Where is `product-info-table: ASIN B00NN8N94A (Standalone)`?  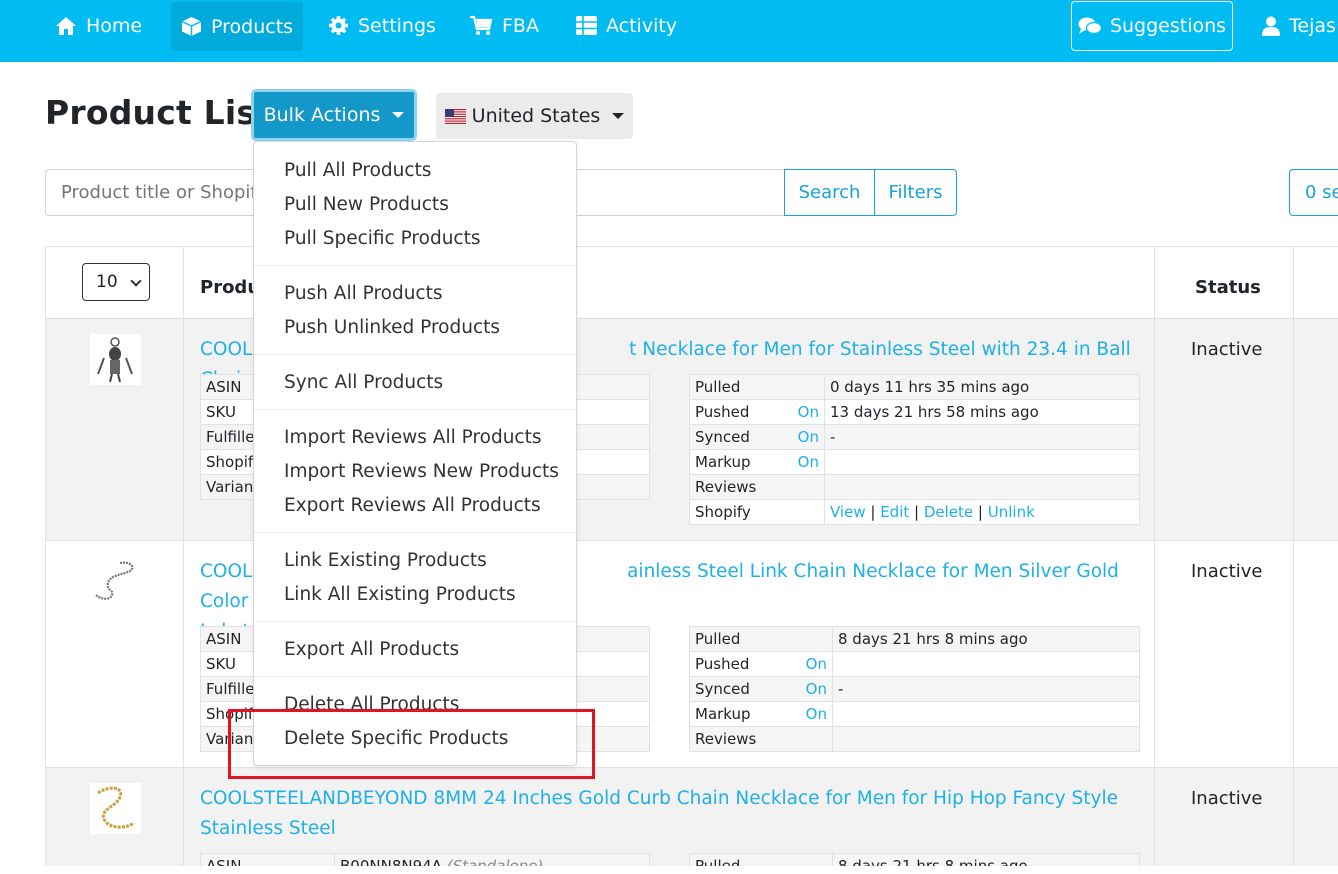
product-info-table: ASIN B00NN8N94A (Standalone) is located at coordinates (425, 859).